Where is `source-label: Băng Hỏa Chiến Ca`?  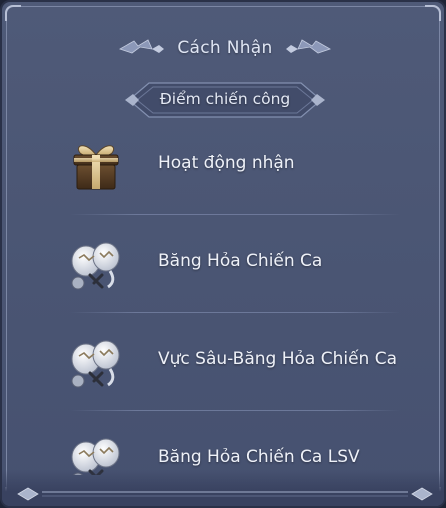
source-label: Băng Hỏa Chiến Ca is located at coordinates (240, 261).